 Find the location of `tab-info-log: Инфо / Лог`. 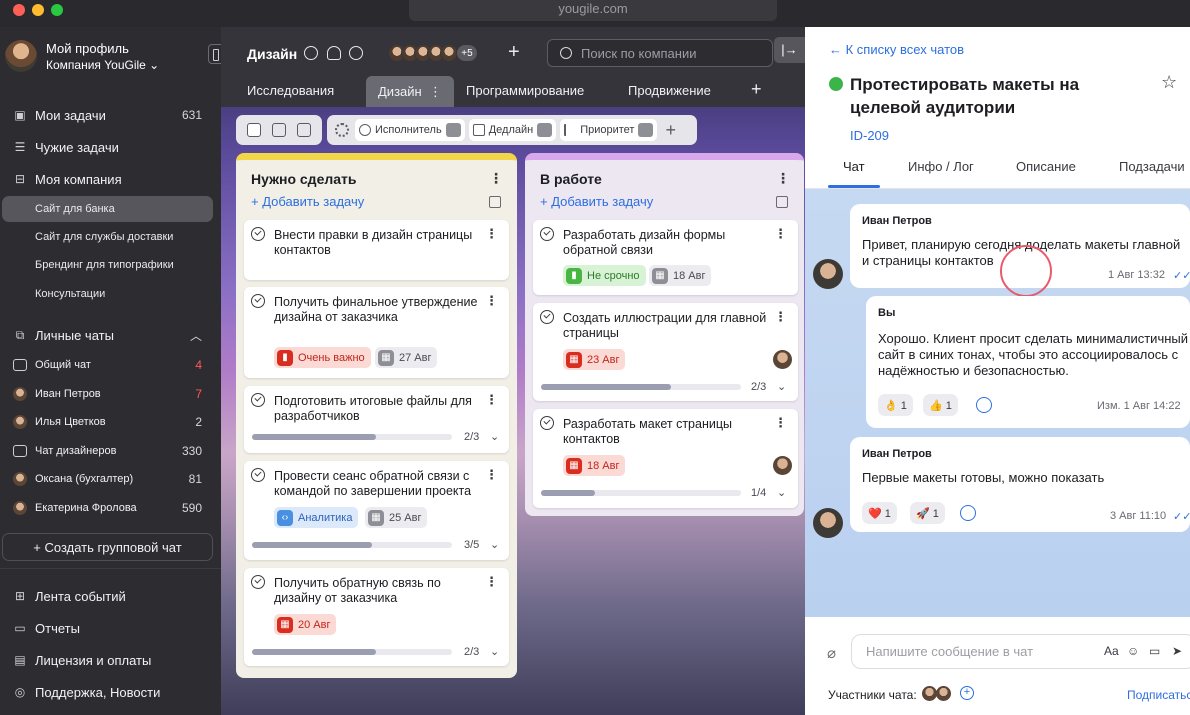

tab-info-log: Инфо / Лог is located at coordinates (941, 166).